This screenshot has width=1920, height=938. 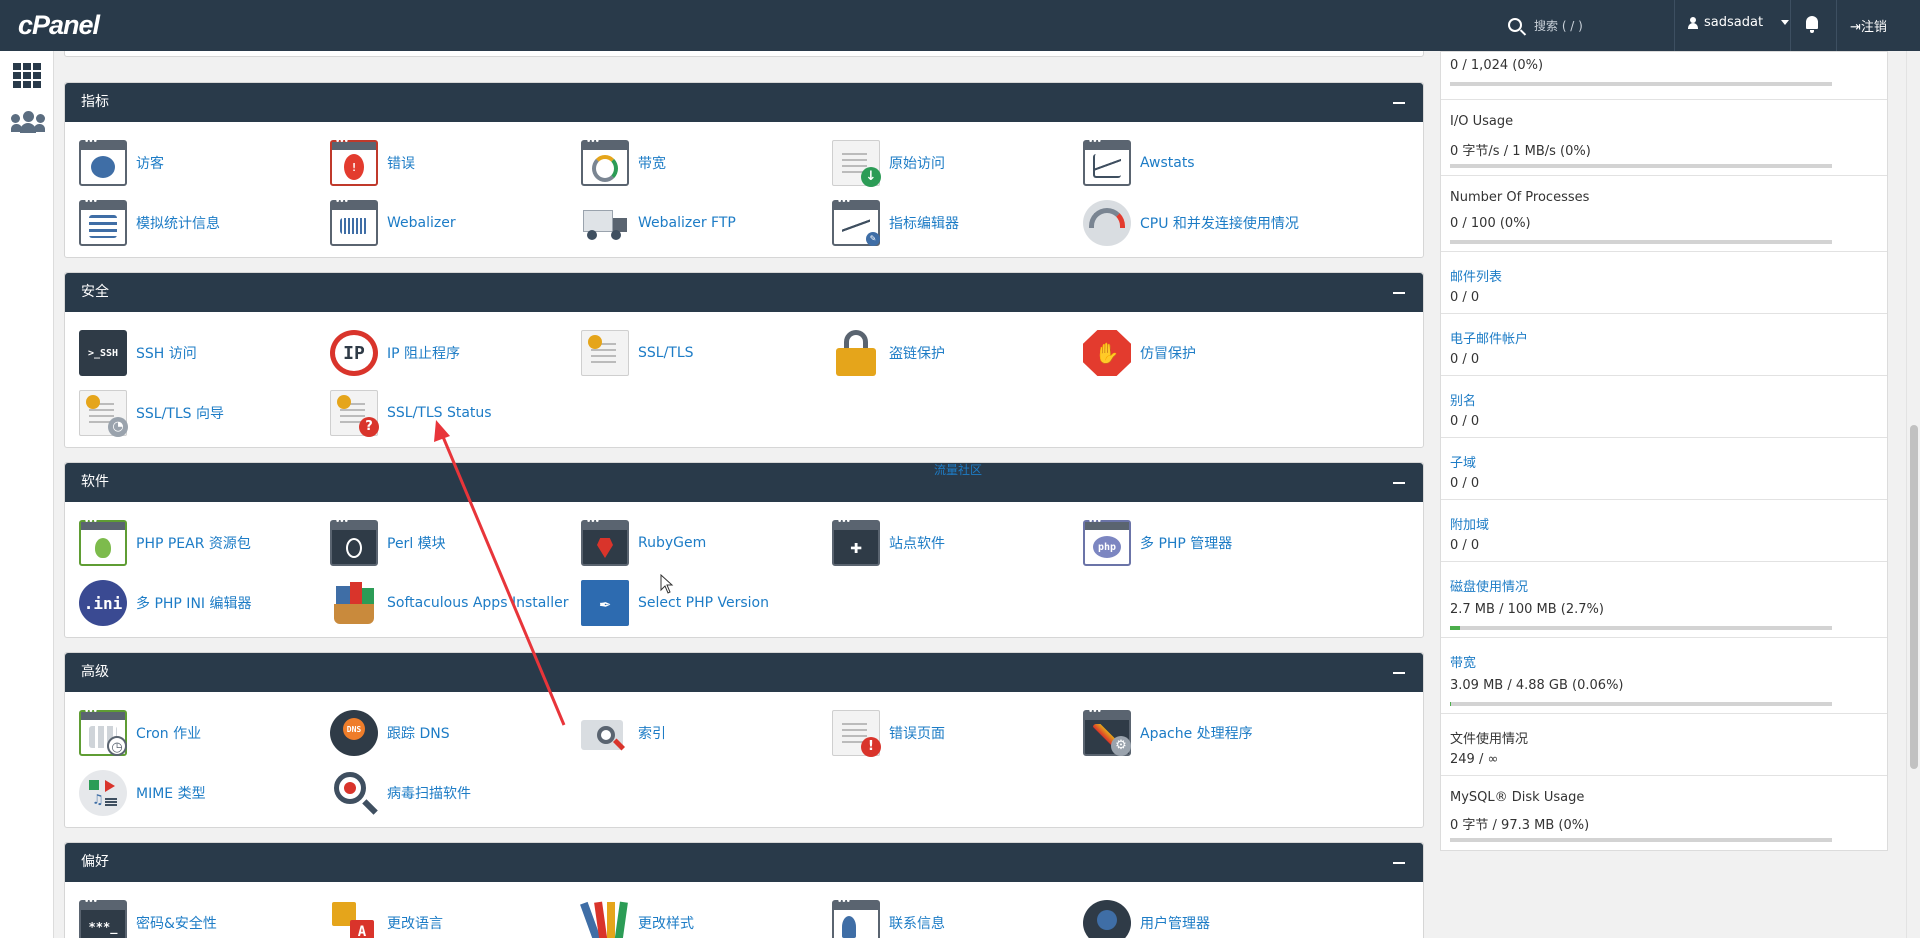 I want to click on stat-row: 附加域 0 / 0, so click(x=1664, y=531).